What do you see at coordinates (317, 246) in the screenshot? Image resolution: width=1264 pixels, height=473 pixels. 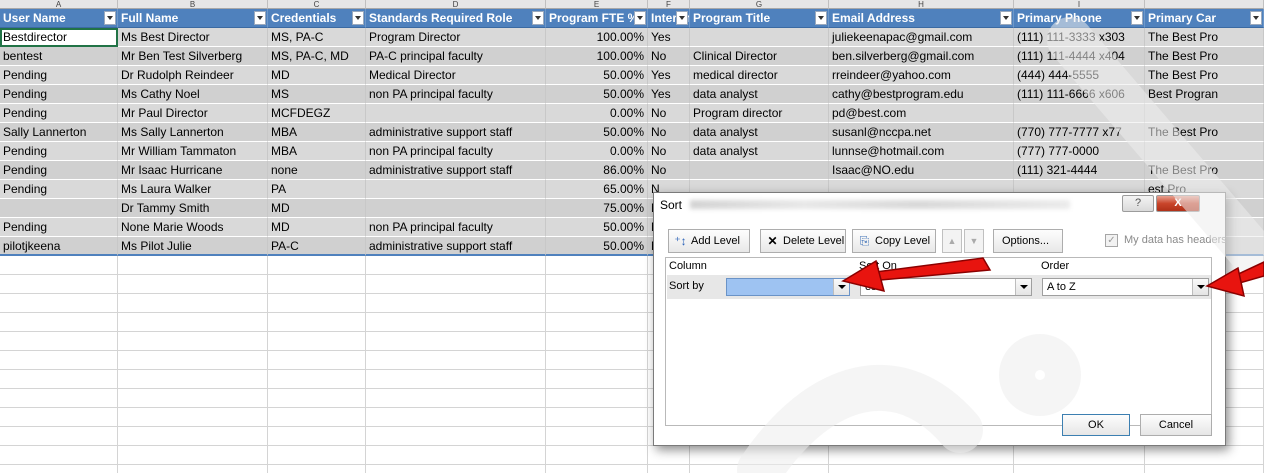 I see `table-cell: PA-C` at bounding box center [317, 246].